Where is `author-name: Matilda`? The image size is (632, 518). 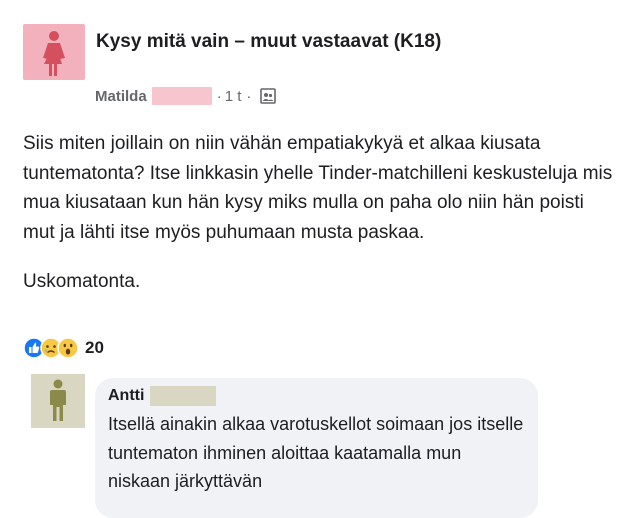
author-name: Matilda is located at coordinates (121, 96).